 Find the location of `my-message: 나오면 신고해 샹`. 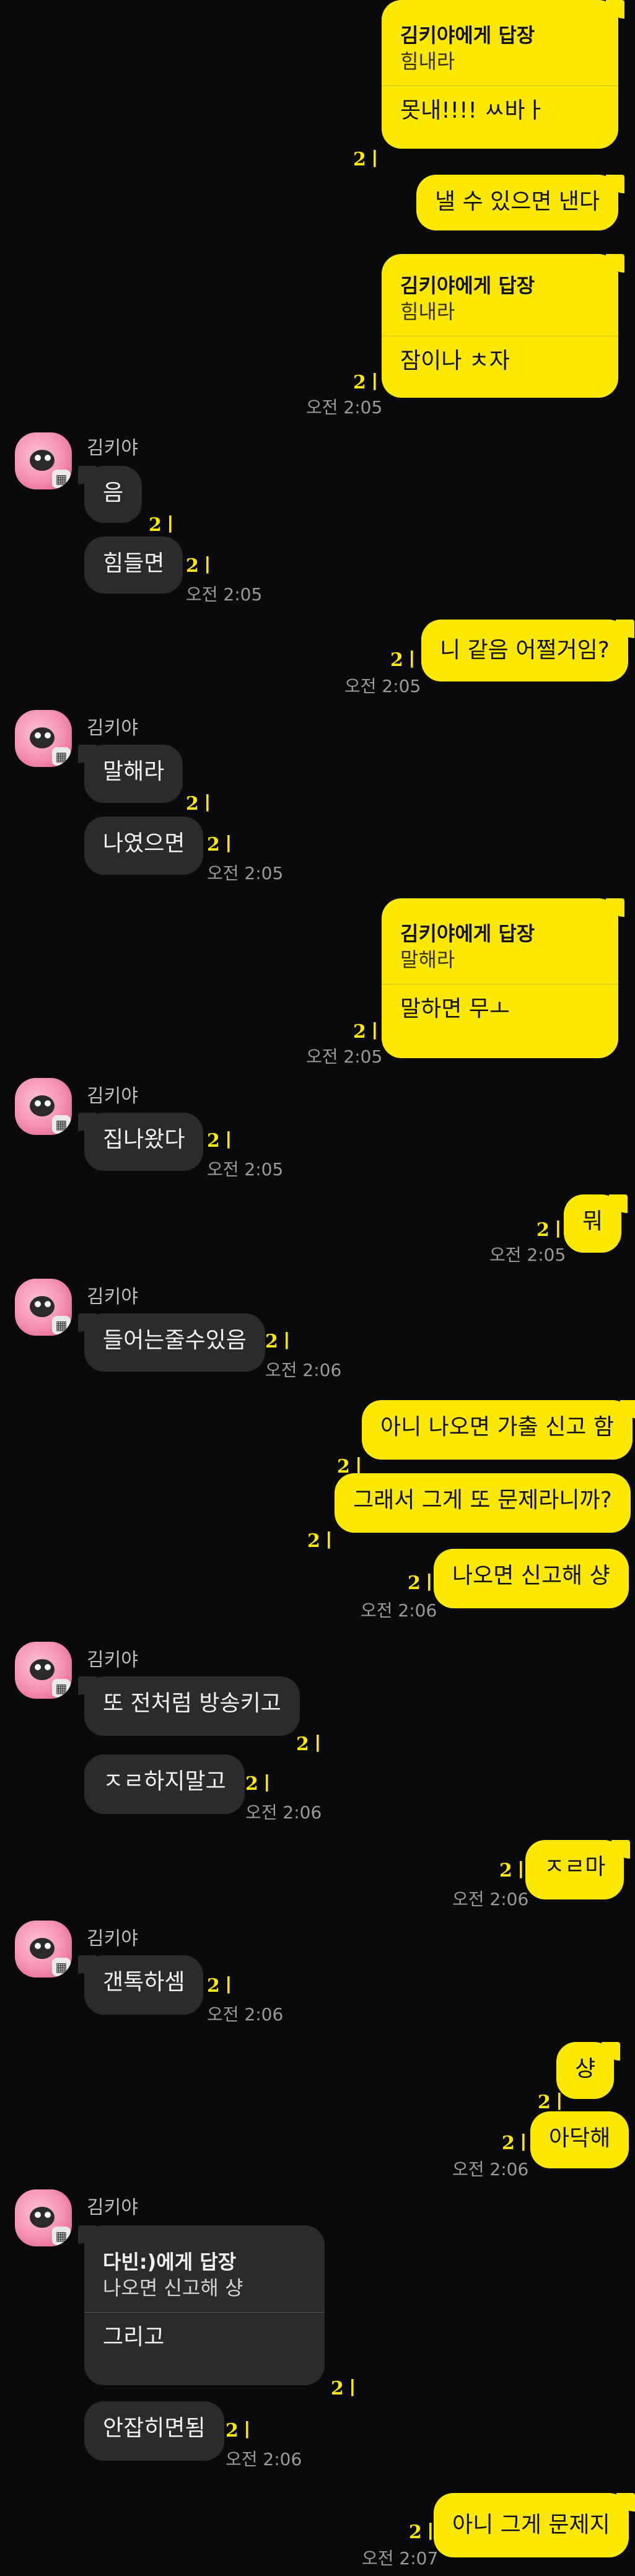

my-message: 나오면 신고해 샹 is located at coordinates (531, 1578).